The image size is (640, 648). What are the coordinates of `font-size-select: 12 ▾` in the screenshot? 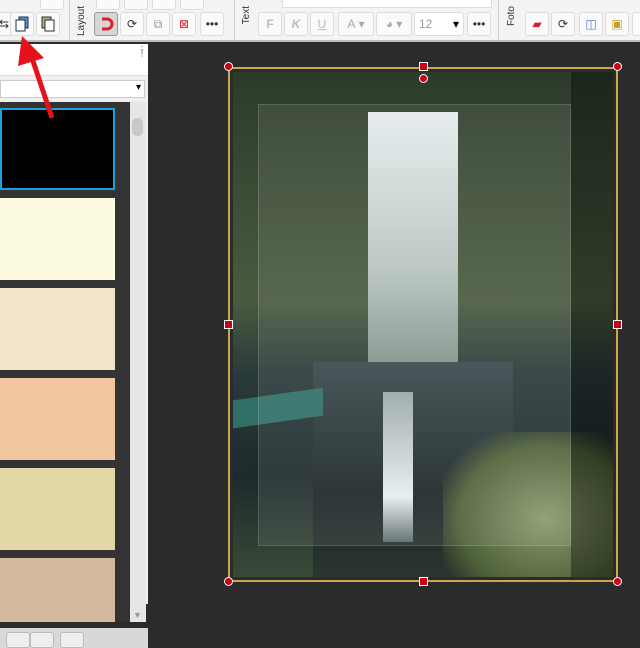 It's located at (439, 24).